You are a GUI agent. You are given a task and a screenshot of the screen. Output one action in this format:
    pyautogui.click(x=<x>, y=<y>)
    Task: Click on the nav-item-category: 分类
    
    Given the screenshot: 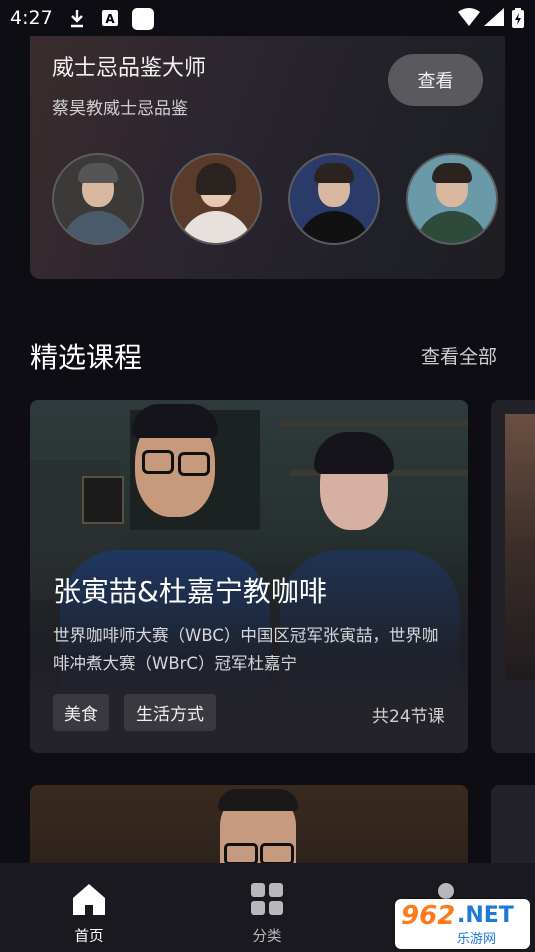 What is the action you would take?
    pyautogui.click(x=267, y=907)
    